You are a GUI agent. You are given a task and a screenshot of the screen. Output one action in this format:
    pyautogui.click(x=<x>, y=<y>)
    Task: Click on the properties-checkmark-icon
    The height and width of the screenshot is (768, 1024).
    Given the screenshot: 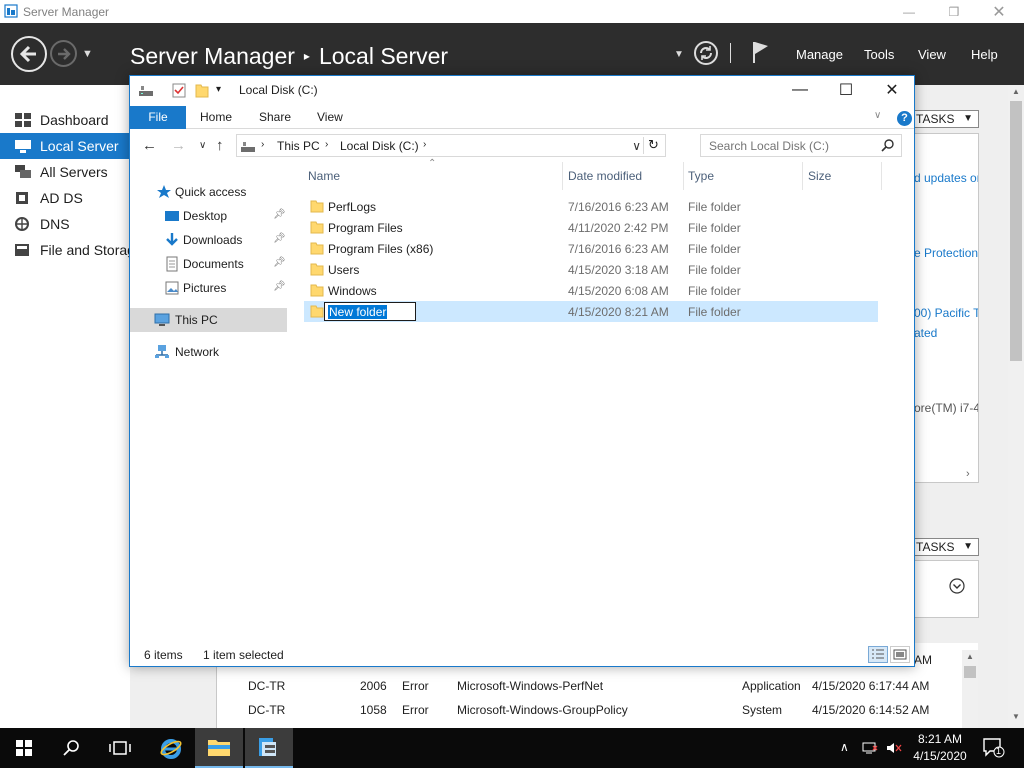 What is the action you would take?
    pyautogui.click(x=179, y=90)
    